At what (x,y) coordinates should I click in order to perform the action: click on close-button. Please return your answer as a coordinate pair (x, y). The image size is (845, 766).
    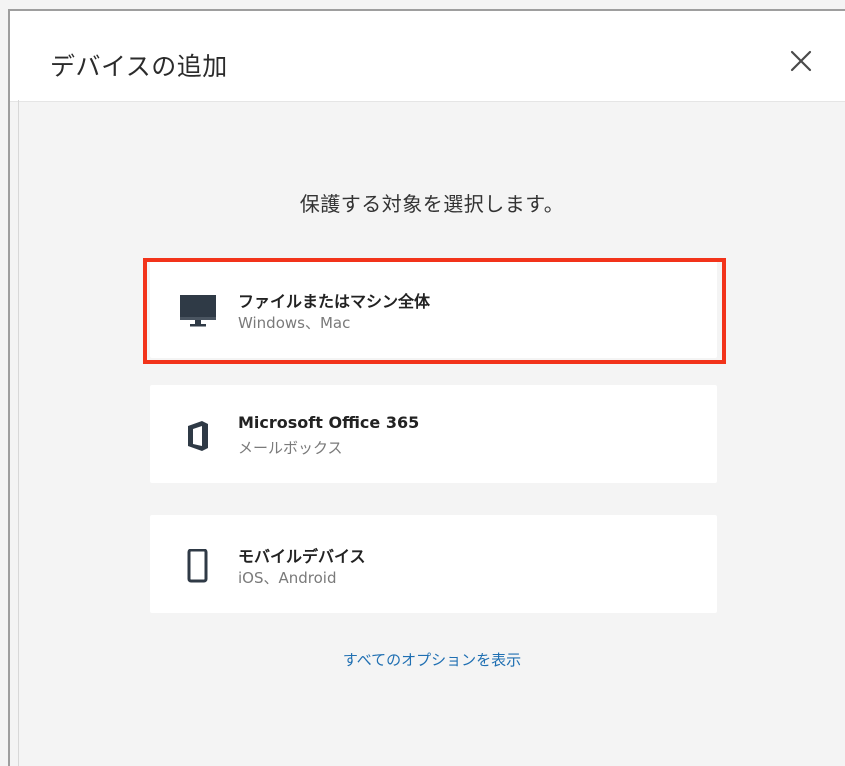
    Looking at the image, I should click on (801, 61).